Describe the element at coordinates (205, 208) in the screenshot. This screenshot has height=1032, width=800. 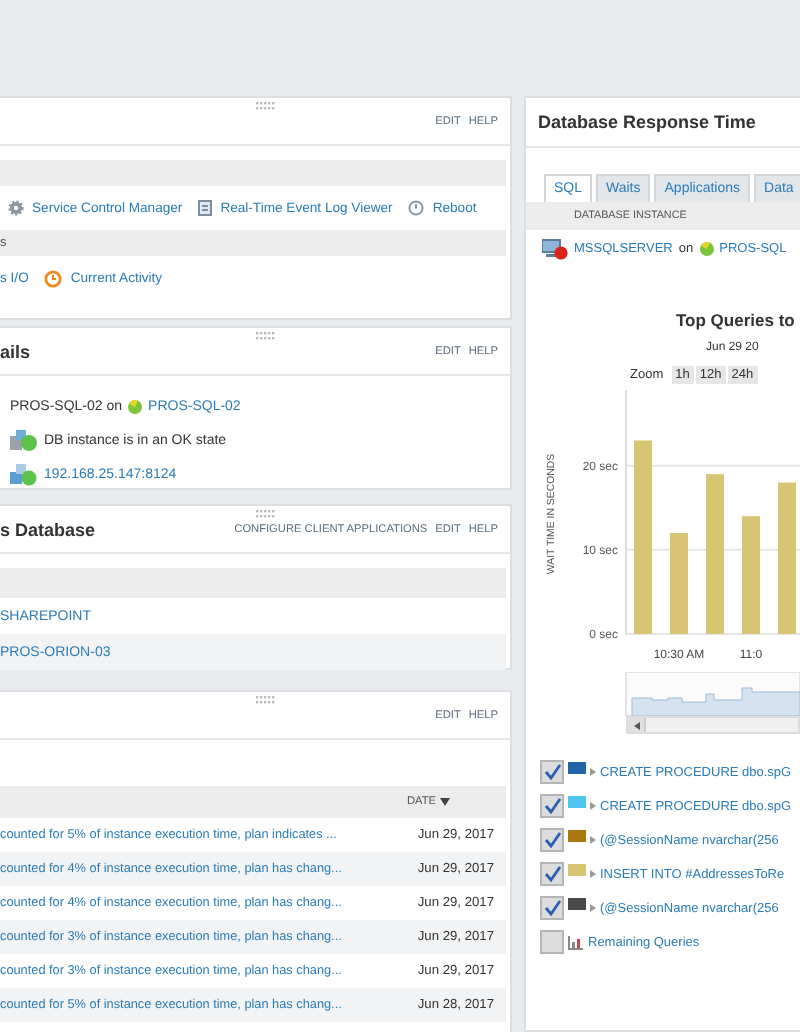
I see `document-icon` at that location.